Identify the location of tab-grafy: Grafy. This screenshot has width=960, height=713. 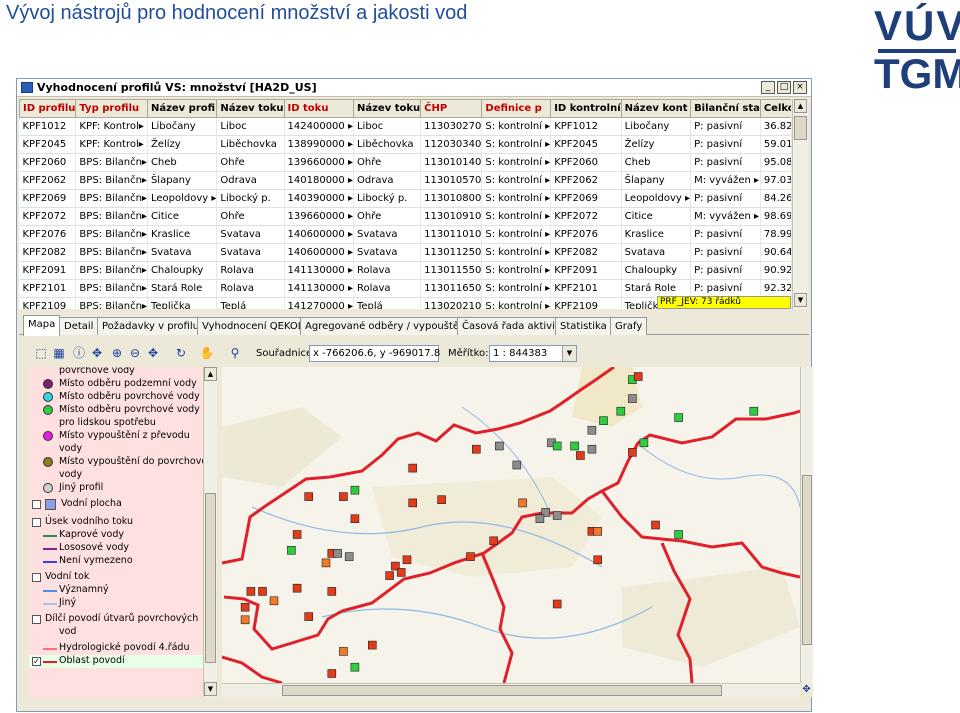
(629, 326).